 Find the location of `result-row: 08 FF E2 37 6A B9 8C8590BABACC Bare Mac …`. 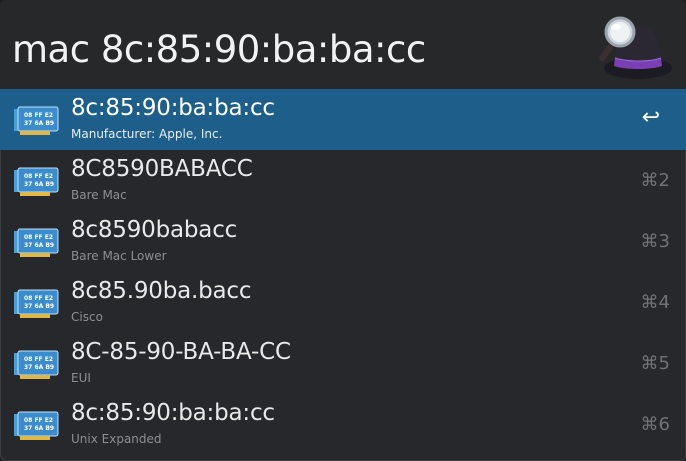

result-row: 08 FF E2 37 6A B9 8C8590BABACC Bare Mac … is located at coordinates (343, 180).